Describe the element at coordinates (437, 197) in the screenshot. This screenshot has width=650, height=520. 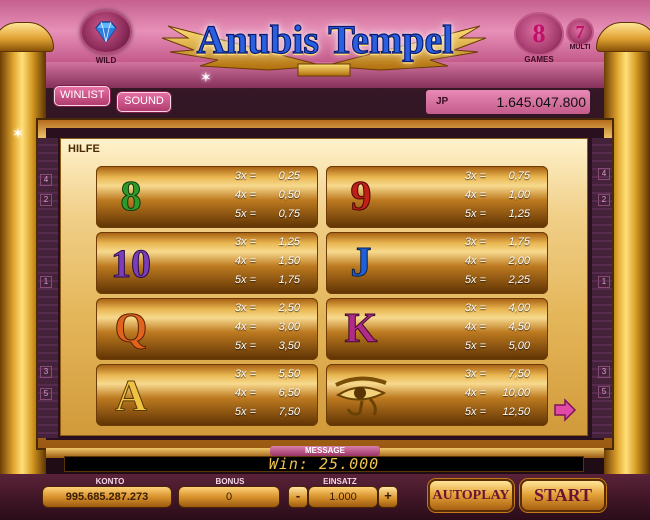
I see `paytable-cell-9: 9 3x = 0,75 4x = 1,00 5x = 1,25` at that location.